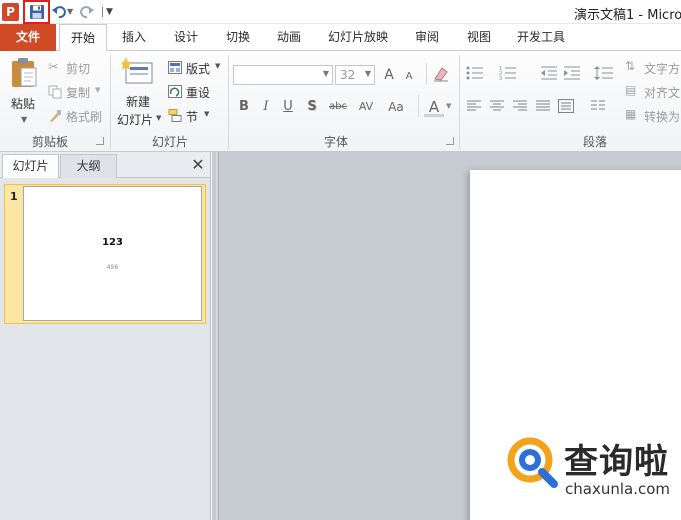 Image resolution: width=681 pixels, height=520 pixels. I want to click on justify-icon, so click(543, 105).